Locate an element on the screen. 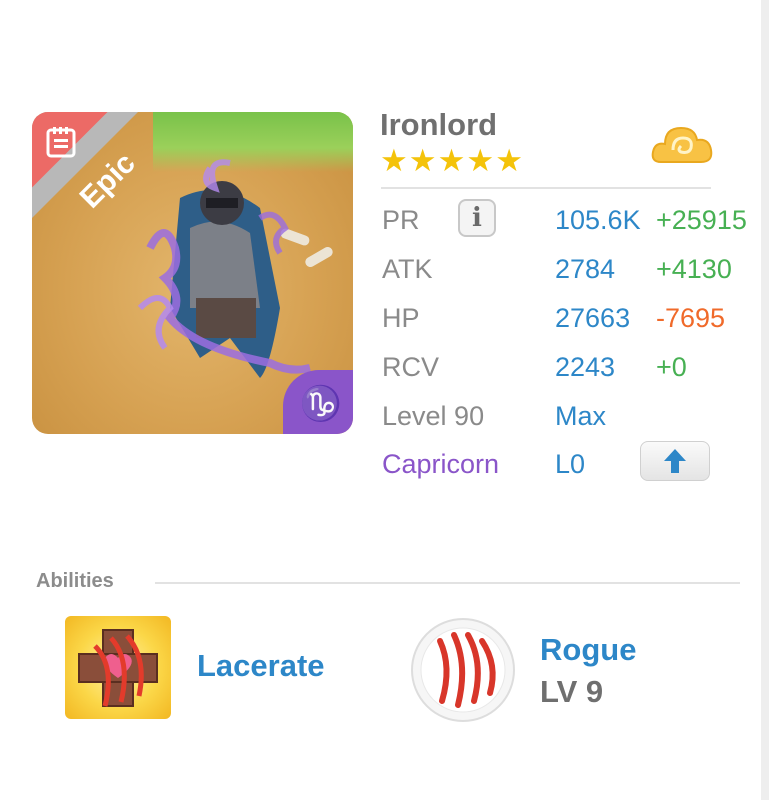 The height and width of the screenshot is (800, 769). arrow-up-icon is located at coordinates (675, 461).